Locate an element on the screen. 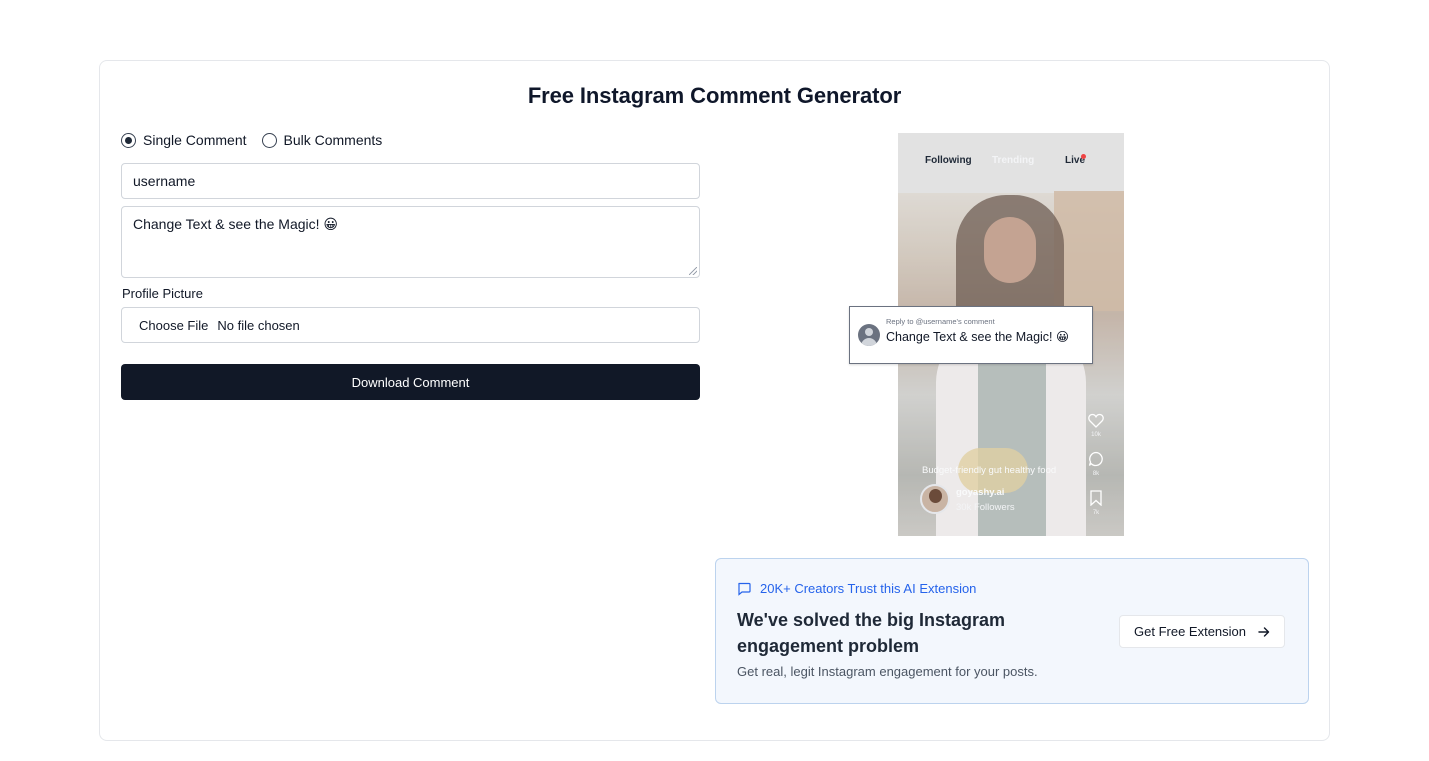 This screenshot has width=1429, height=761. mode-selector: Single Comment Bulk Comments is located at coordinates (259, 140).